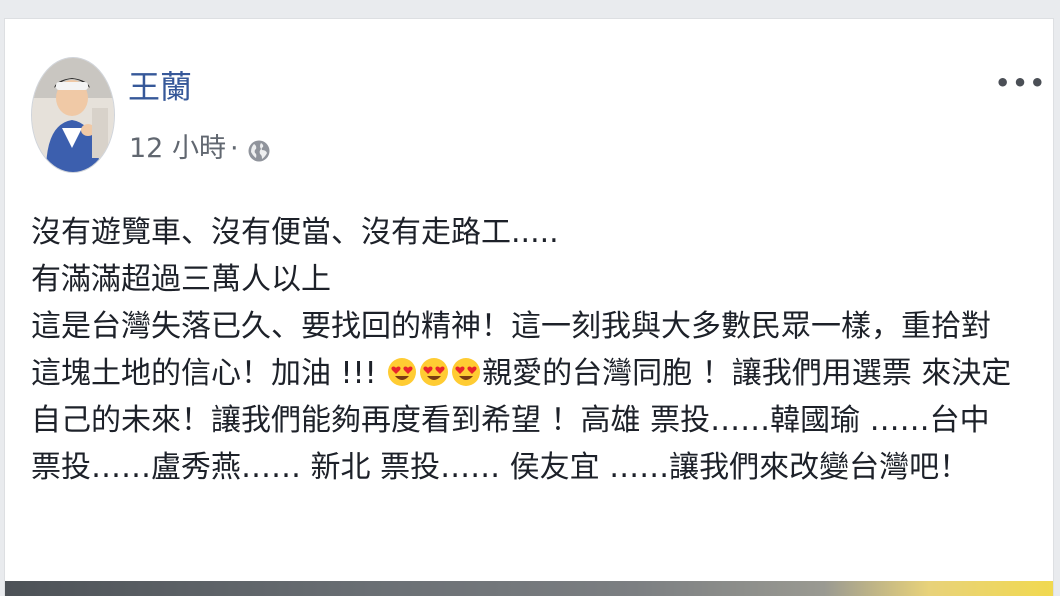 This screenshot has height=596, width=1060. Describe the element at coordinates (259, 149) in the screenshot. I see `globe-icon` at that location.